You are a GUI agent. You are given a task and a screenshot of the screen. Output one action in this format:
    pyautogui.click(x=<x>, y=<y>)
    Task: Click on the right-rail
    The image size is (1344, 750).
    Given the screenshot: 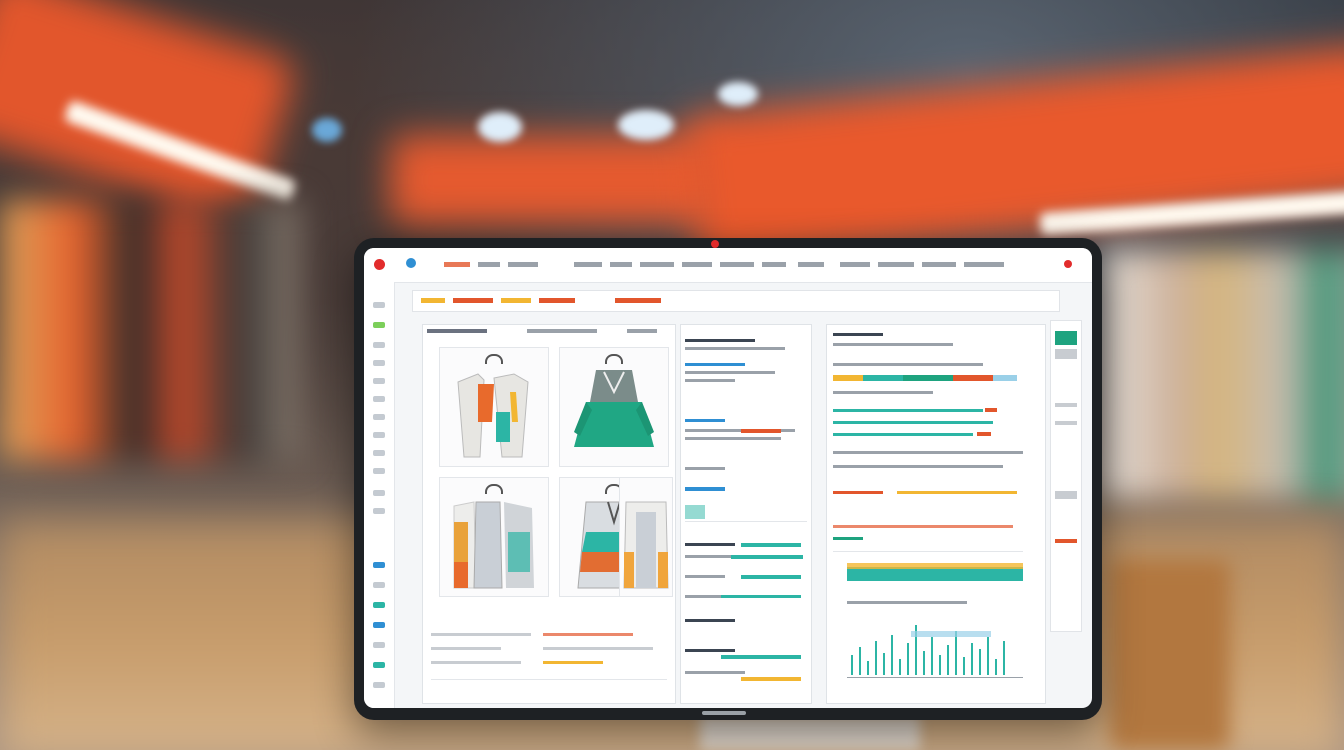 What is the action you would take?
    pyautogui.click(x=1066, y=476)
    